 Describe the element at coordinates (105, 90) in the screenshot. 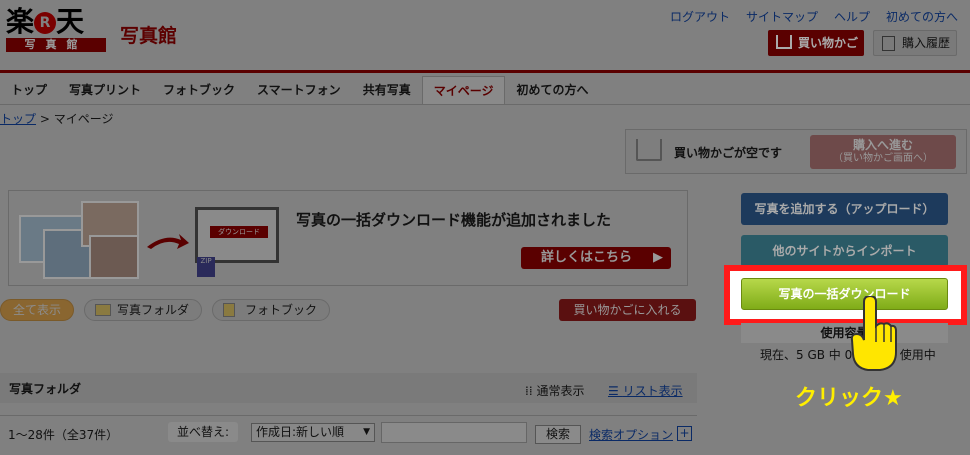

I see `tab-photo-print: 写真プリント` at that location.